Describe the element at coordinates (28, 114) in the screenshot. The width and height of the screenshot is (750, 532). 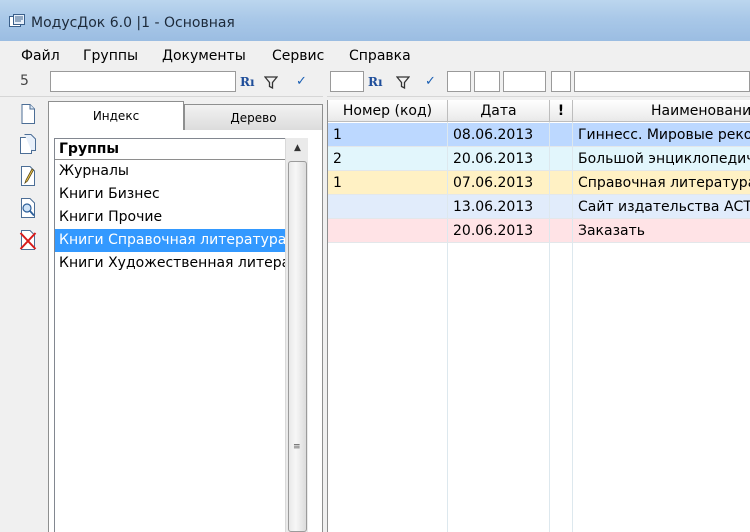
I see `new-document-icon` at that location.